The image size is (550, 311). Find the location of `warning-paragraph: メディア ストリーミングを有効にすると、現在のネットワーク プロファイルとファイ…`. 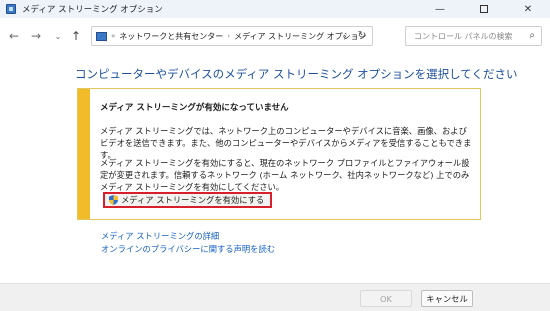

warning-paragraph: メディア ストリーミングを有効にすると、現在のネットワーク プロファイルとファイ… is located at coordinates (285, 175).